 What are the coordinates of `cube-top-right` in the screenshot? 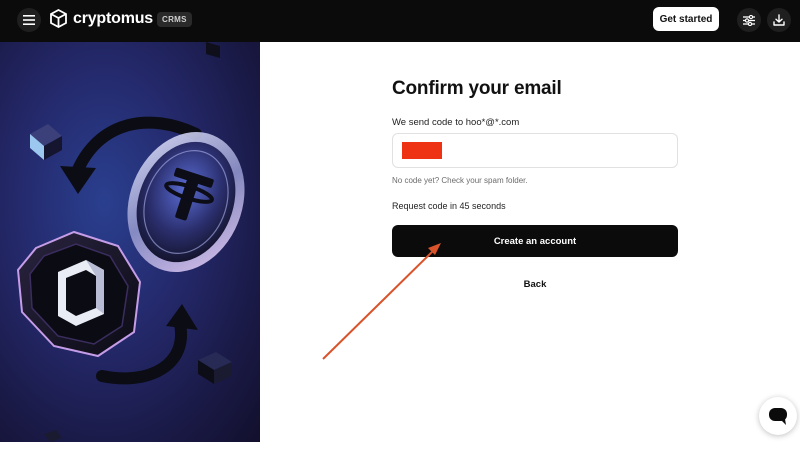 It's located at (213, 50).